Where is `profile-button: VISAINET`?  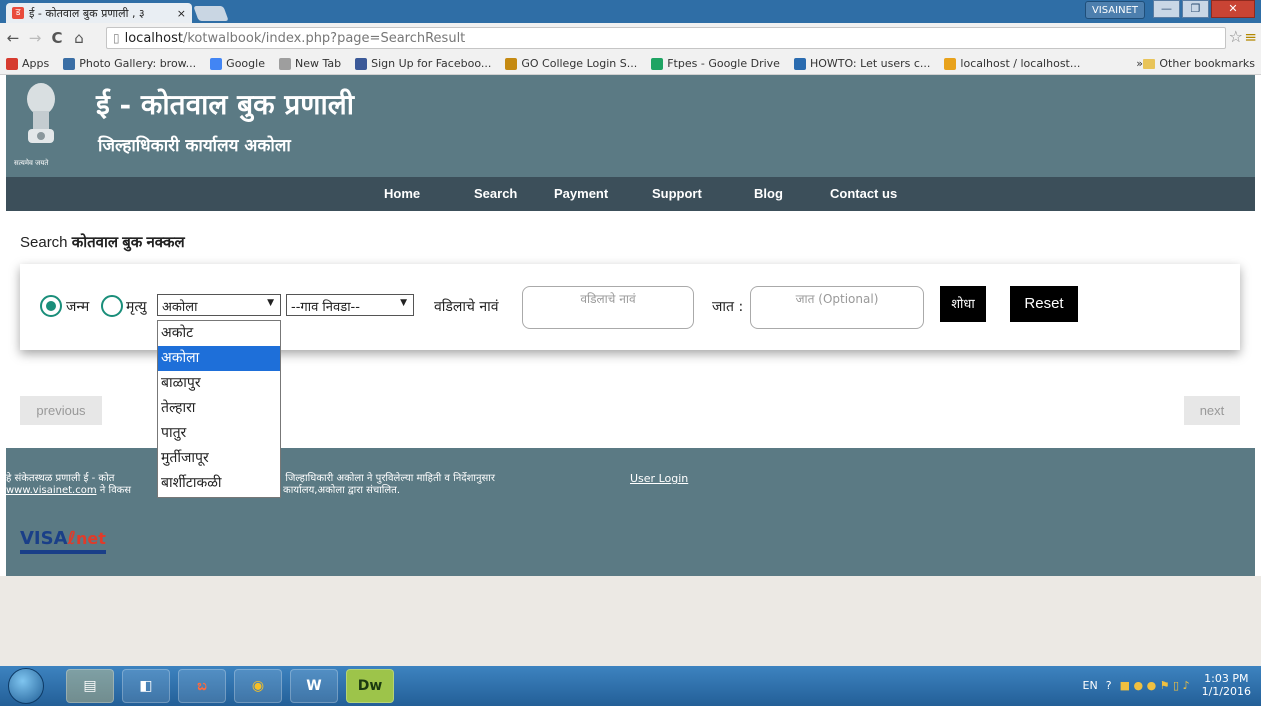
profile-button: VISAINET is located at coordinates (1114, 10).